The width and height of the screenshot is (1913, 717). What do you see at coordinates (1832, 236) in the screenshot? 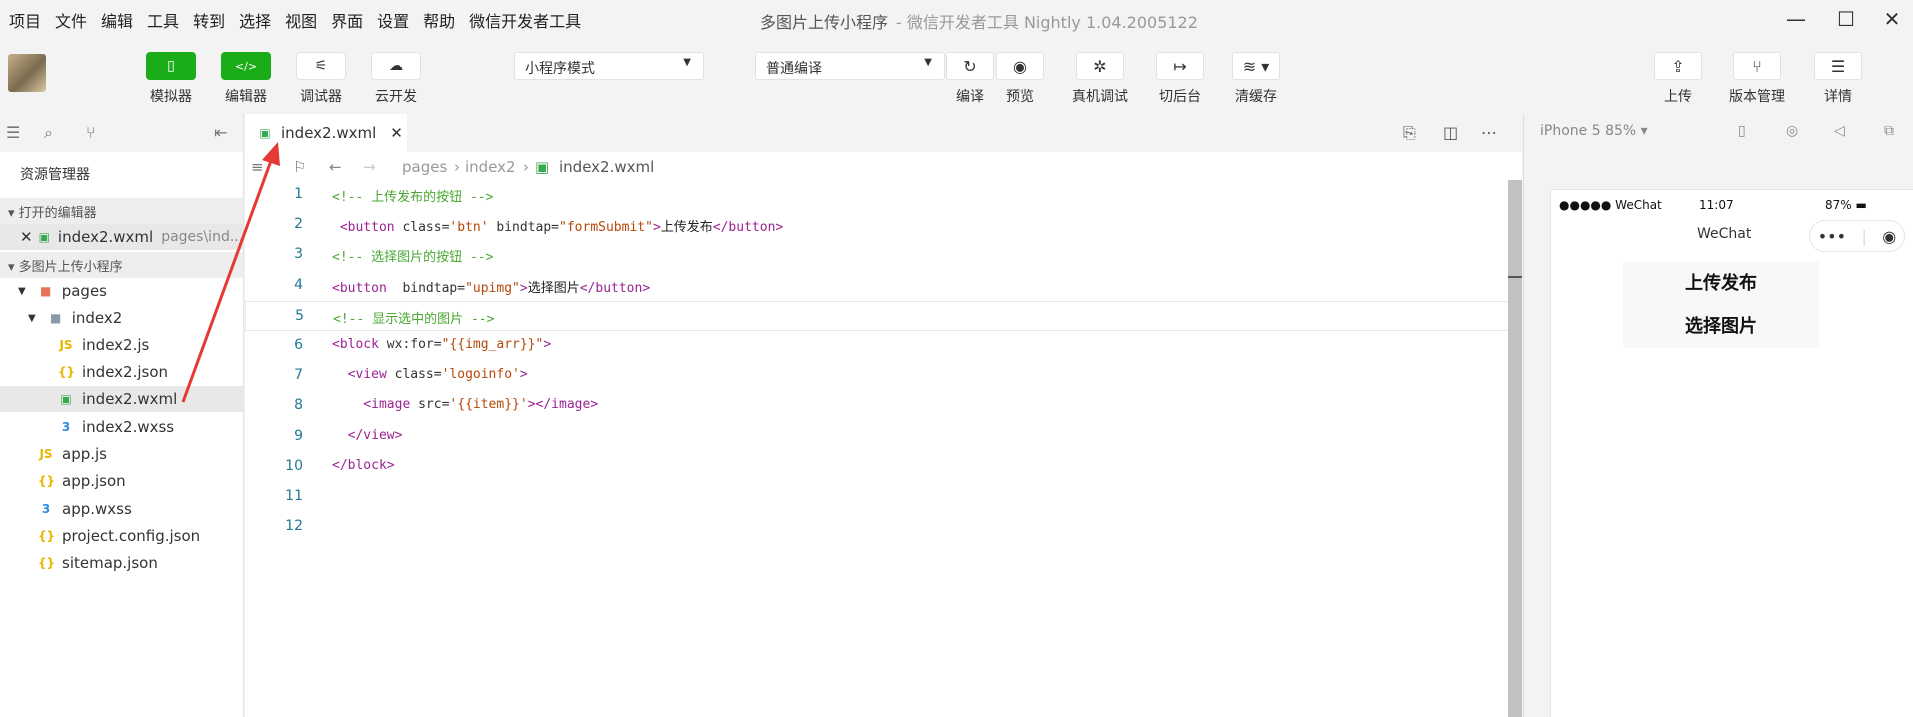
I see `more-dots-icon: •••` at bounding box center [1832, 236].